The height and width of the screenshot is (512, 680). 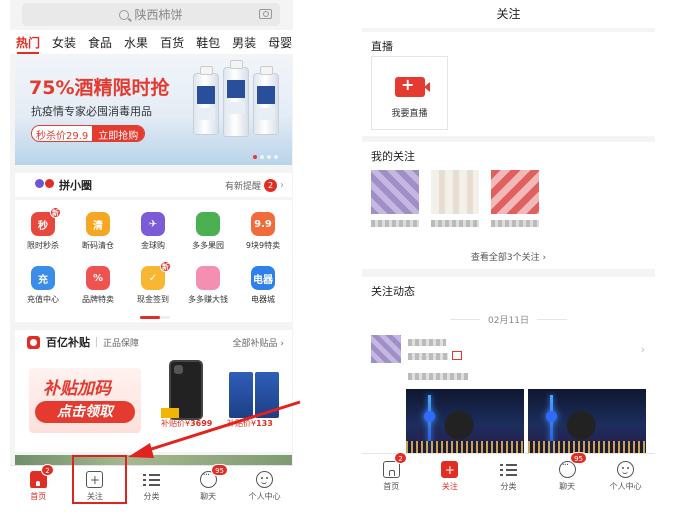 I want to click on live-title: 直播, so click(x=382, y=46).